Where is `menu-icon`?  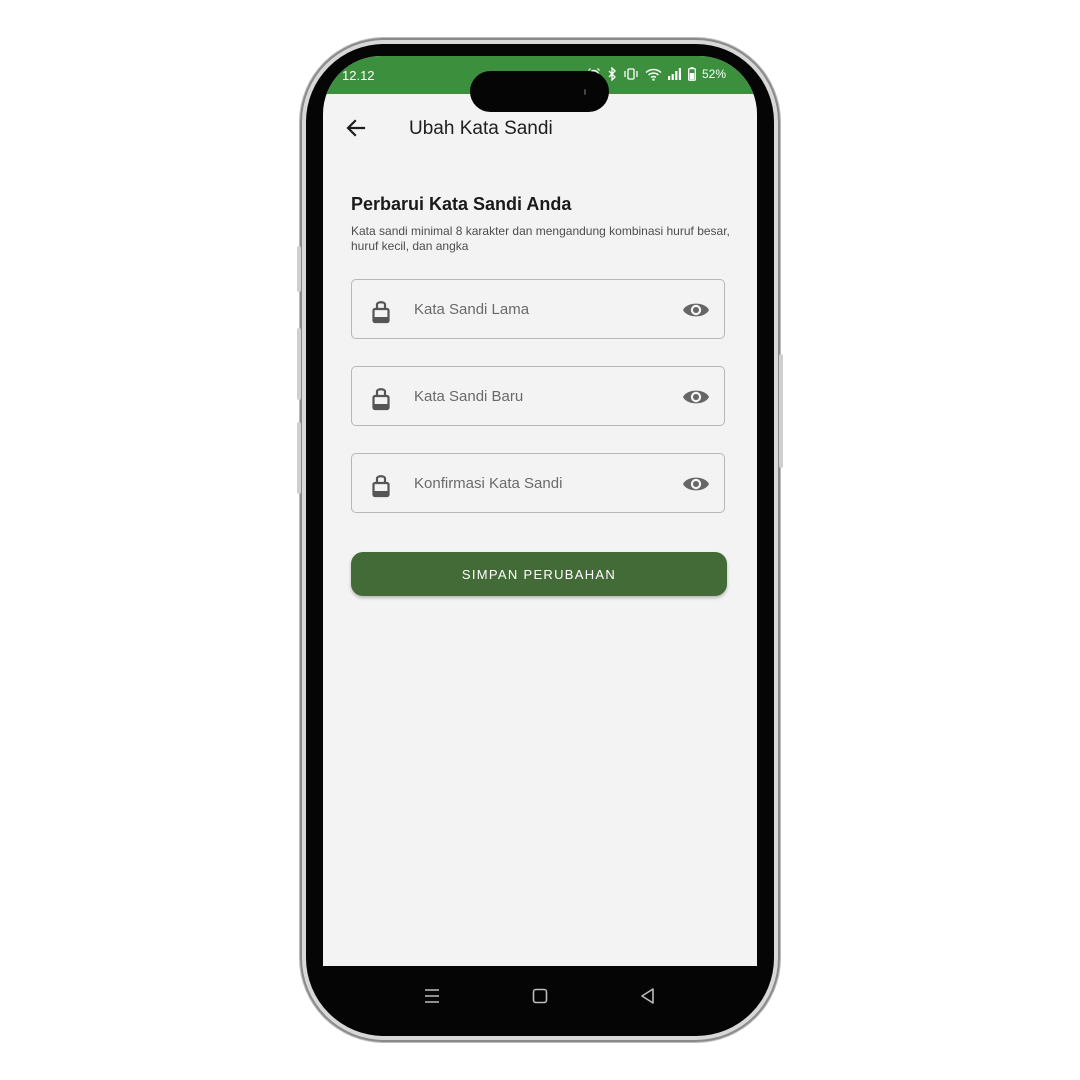 menu-icon is located at coordinates (432, 996).